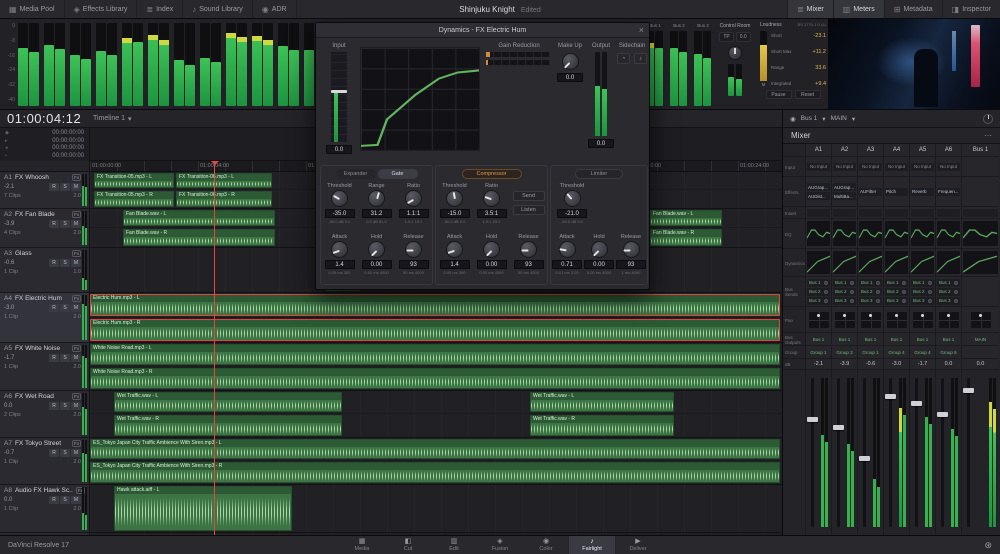  Describe the element at coordinates (454, 545) in the screenshot. I see `page-button-edit: ▥ Edit` at that location.